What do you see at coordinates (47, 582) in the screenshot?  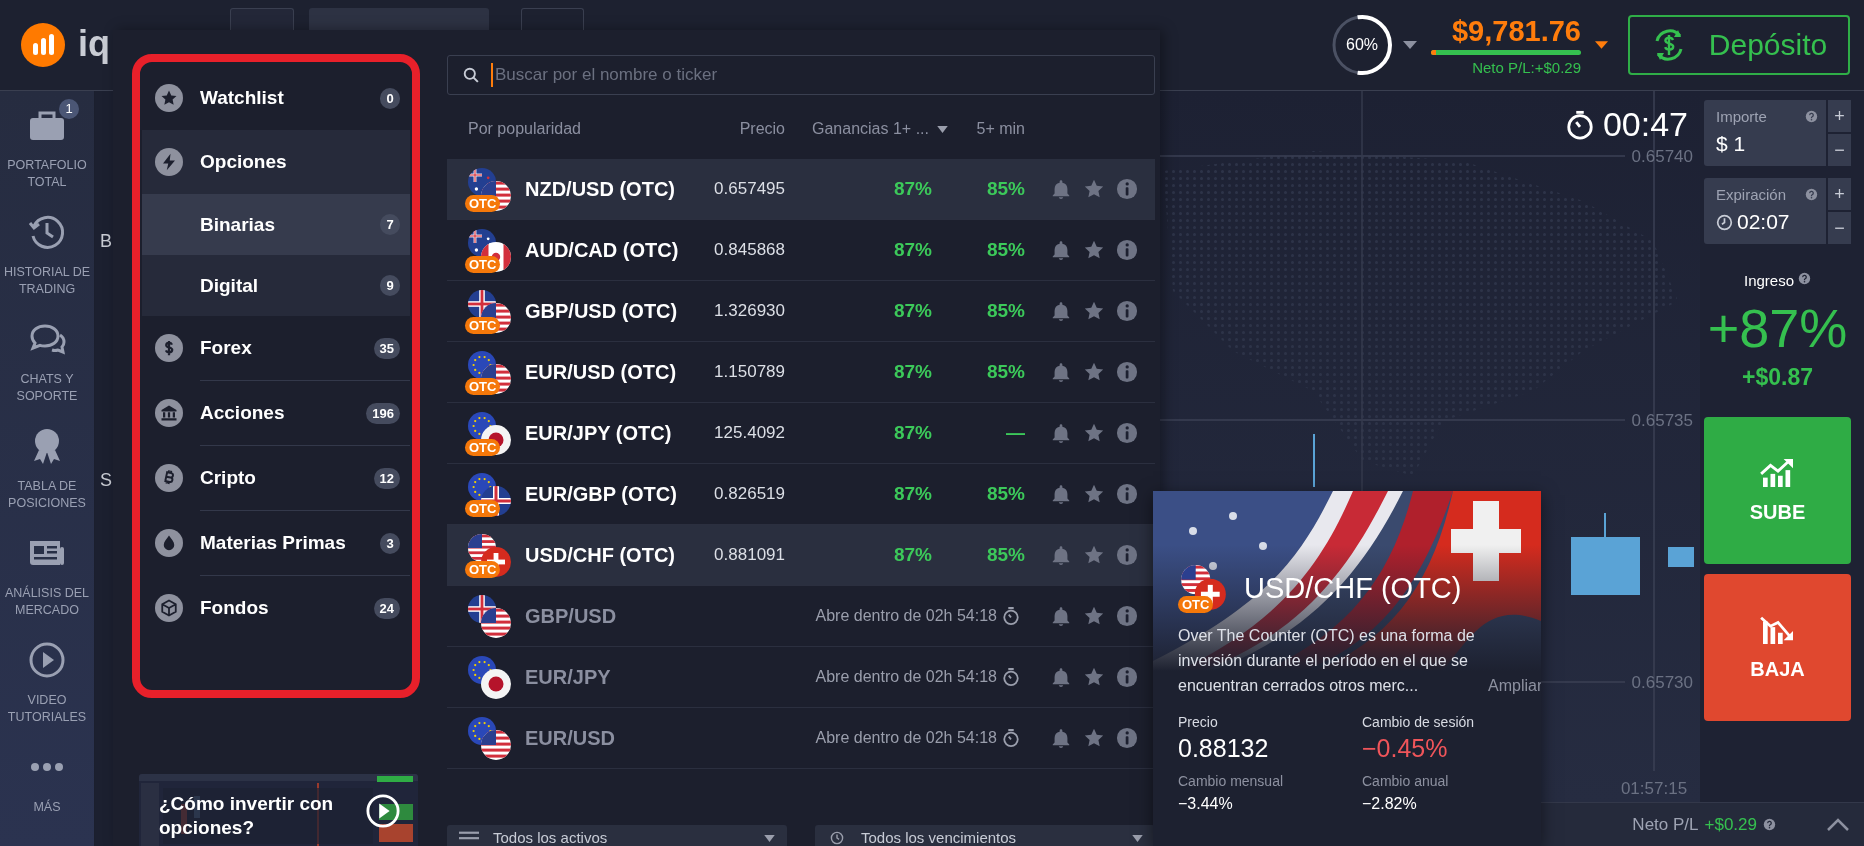 I see `nav-item: ANÁLISIS DEL MERCADO` at bounding box center [47, 582].